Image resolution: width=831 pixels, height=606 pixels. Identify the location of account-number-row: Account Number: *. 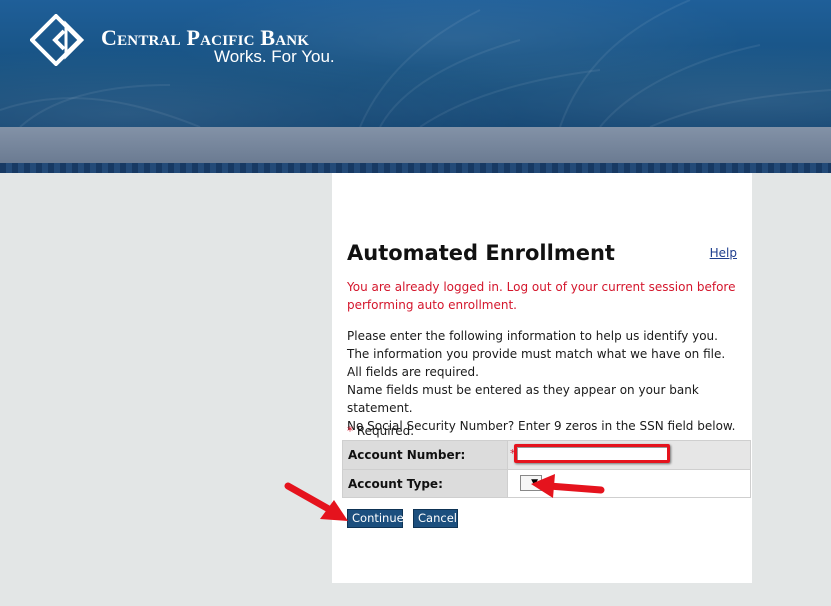
(546, 455).